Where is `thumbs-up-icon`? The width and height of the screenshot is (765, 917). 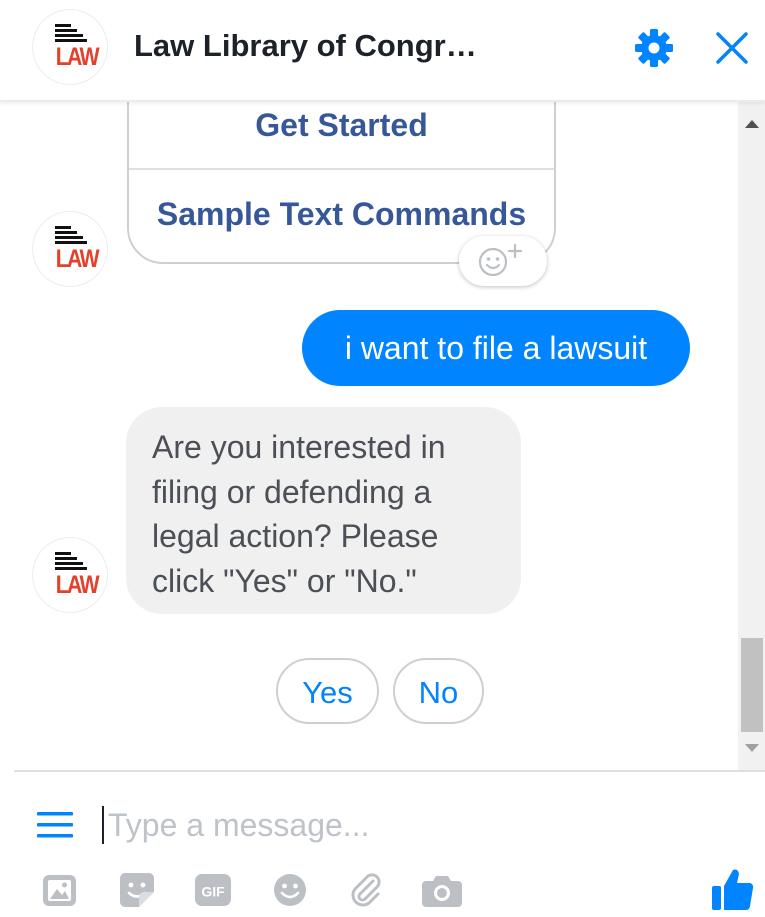
thumbs-up-icon is located at coordinates (733, 889).